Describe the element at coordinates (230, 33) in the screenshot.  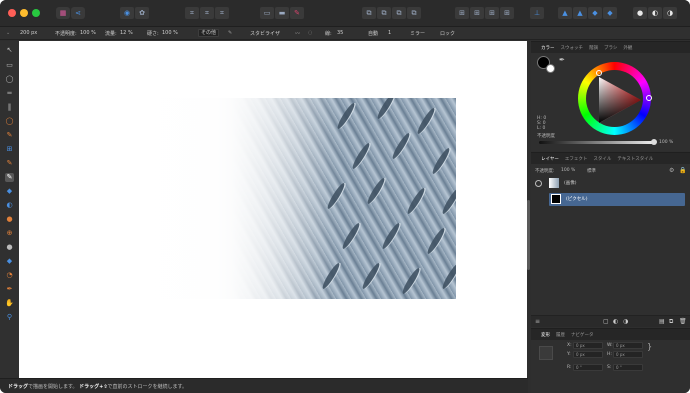
I see `brush-options-icon: ✎` at that location.